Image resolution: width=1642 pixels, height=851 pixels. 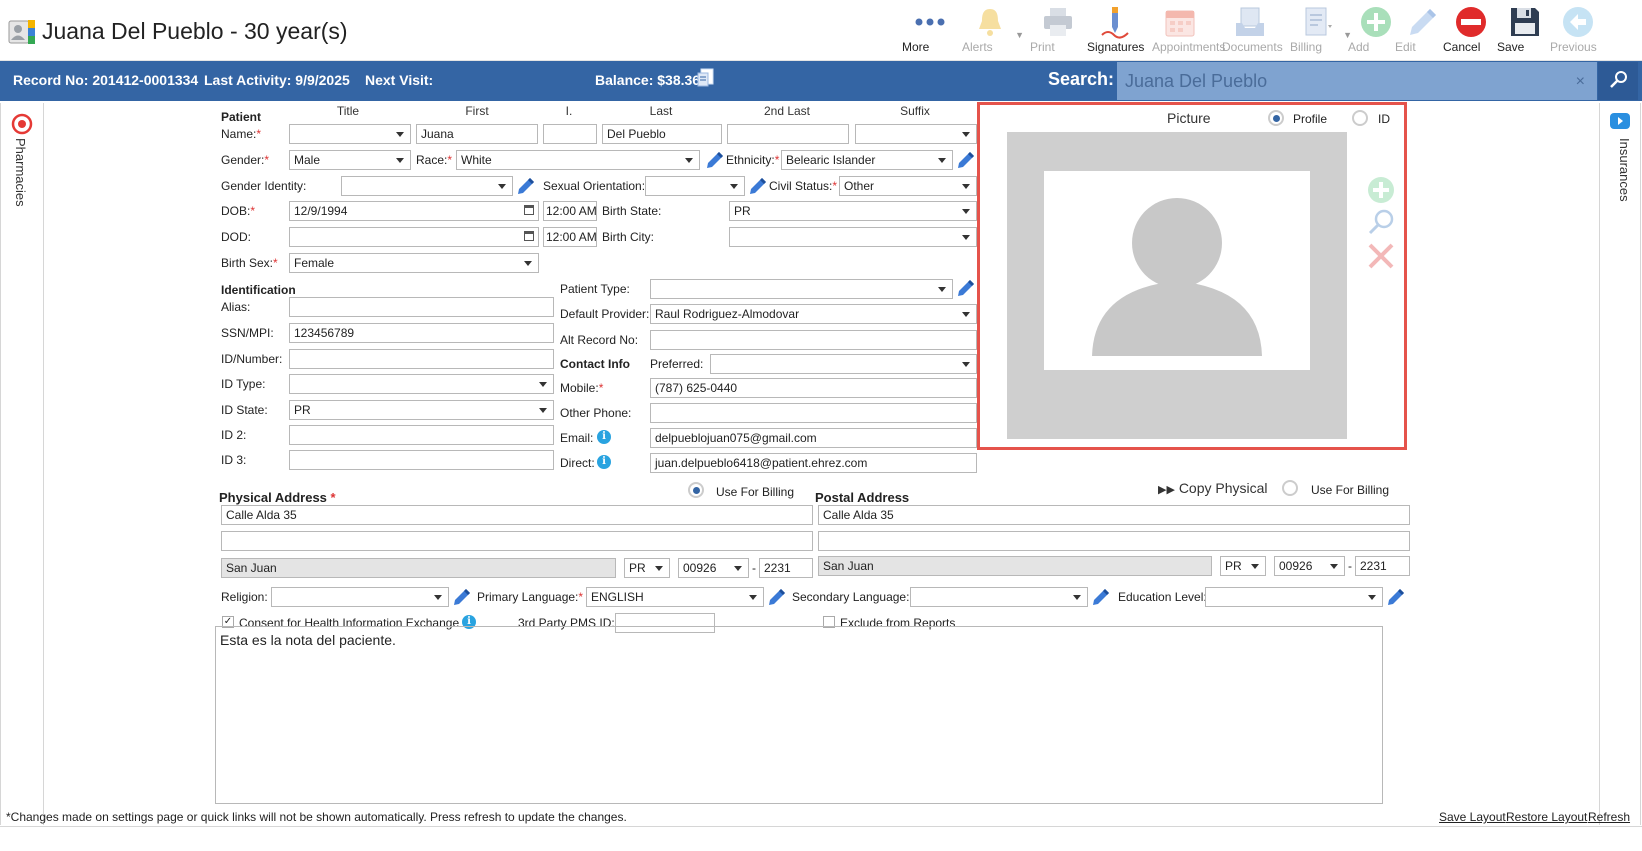 What do you see at coordinates (999, 597) in the screenshot?
I see `secondary-language-select` at bounding box center [999, 597].